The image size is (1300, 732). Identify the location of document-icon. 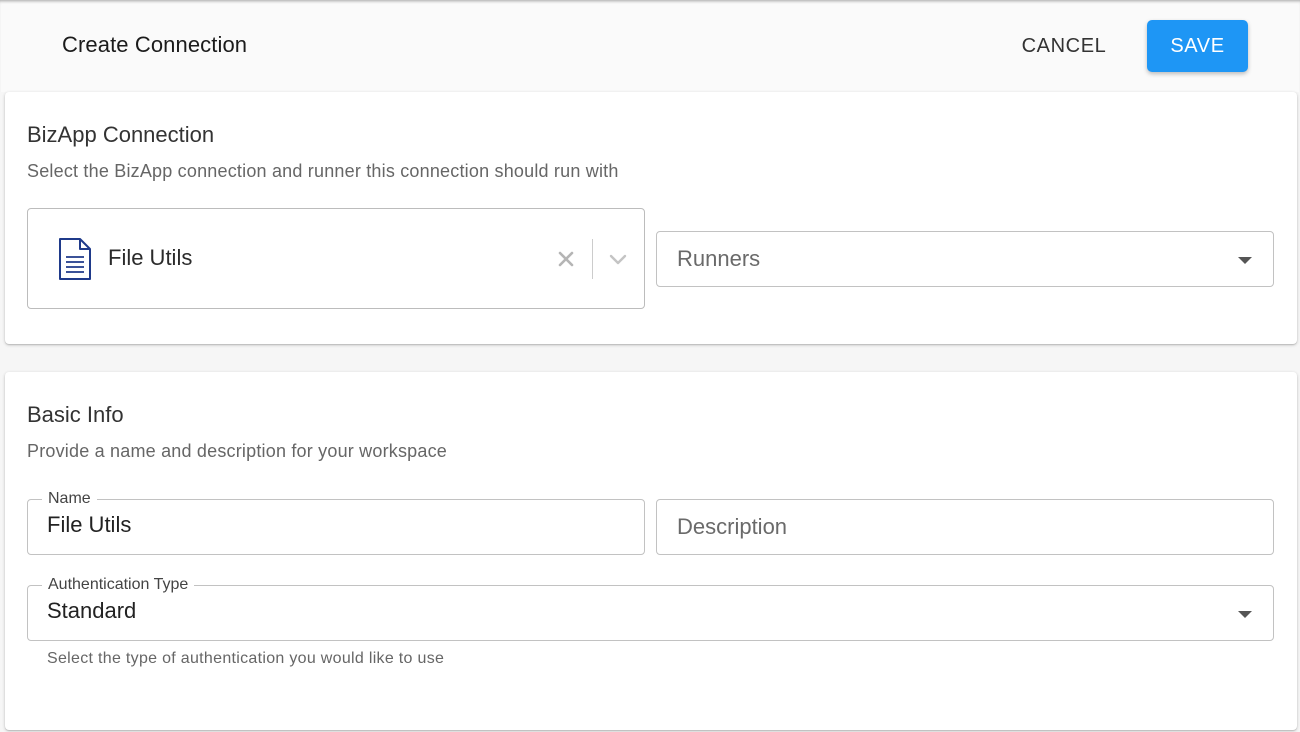
(75, 259).